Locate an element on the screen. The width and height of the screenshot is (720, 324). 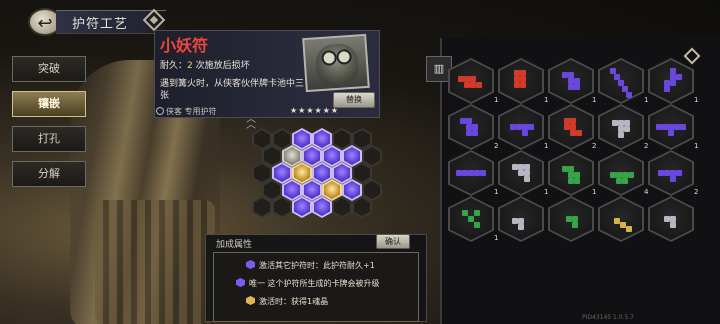
durability-value: 2 is located at coordinates (190, 66).